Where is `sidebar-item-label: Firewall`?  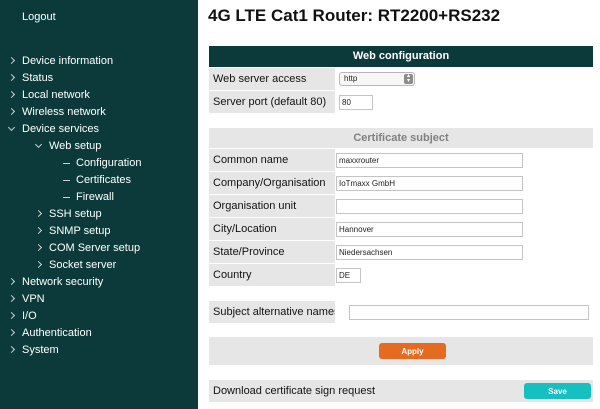 sidebar-item-label: Firewall is located at coordinates (95, 197).